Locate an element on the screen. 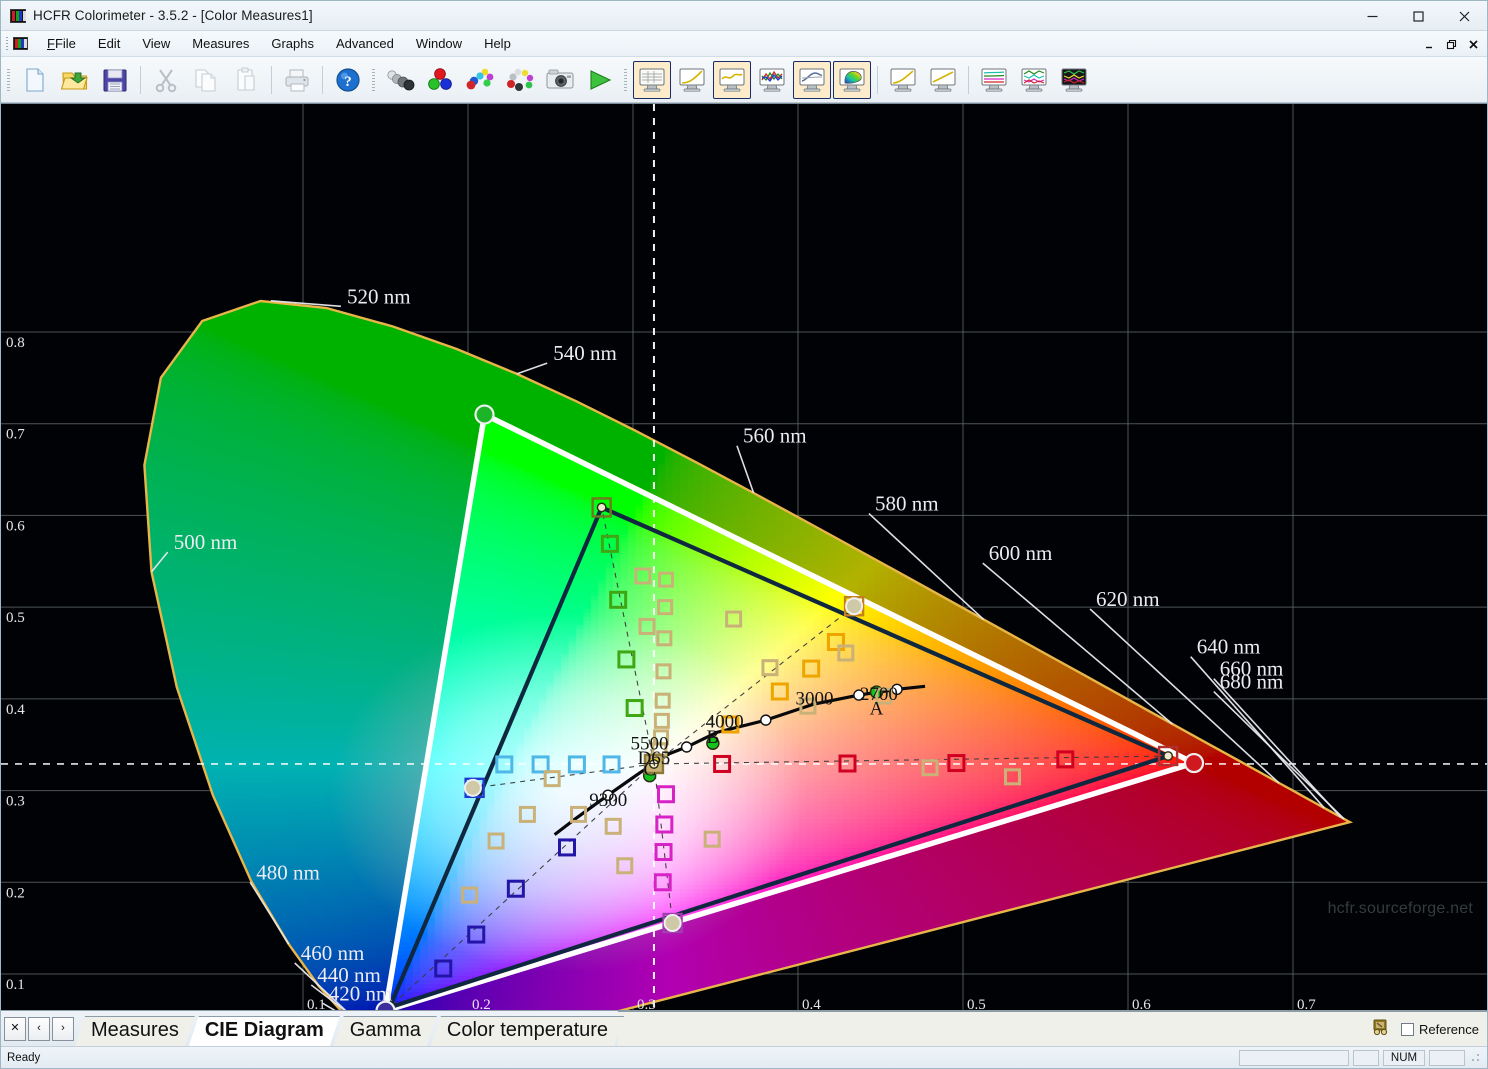 Image resolution: width=1488 pixels, height=1069 pixels. graph-luminance-button is located at coordinates (903, 80).